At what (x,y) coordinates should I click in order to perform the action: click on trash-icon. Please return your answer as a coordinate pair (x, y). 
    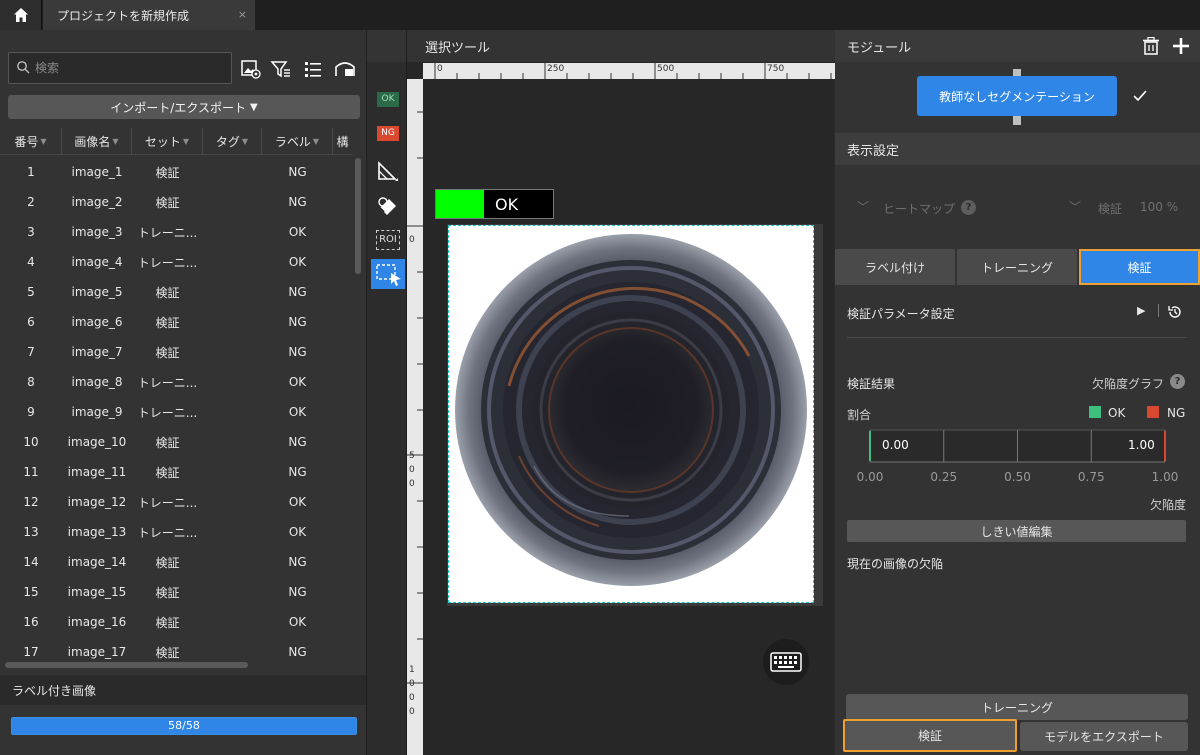
    Looking at the image, I should click on (1151, 46).